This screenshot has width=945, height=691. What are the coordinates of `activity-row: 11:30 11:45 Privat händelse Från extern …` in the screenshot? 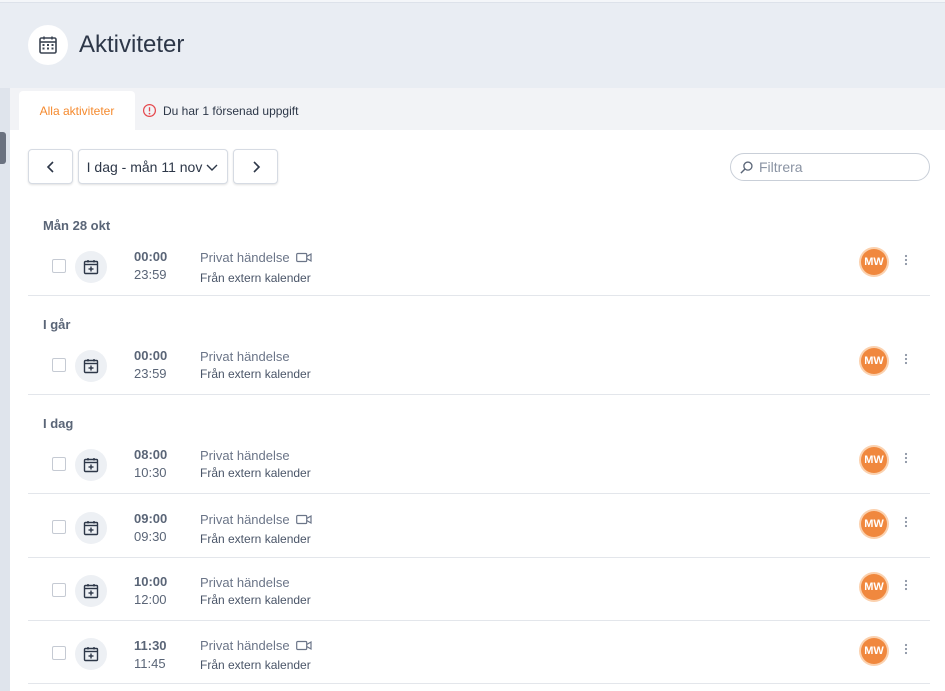 It's located at (479, 652).